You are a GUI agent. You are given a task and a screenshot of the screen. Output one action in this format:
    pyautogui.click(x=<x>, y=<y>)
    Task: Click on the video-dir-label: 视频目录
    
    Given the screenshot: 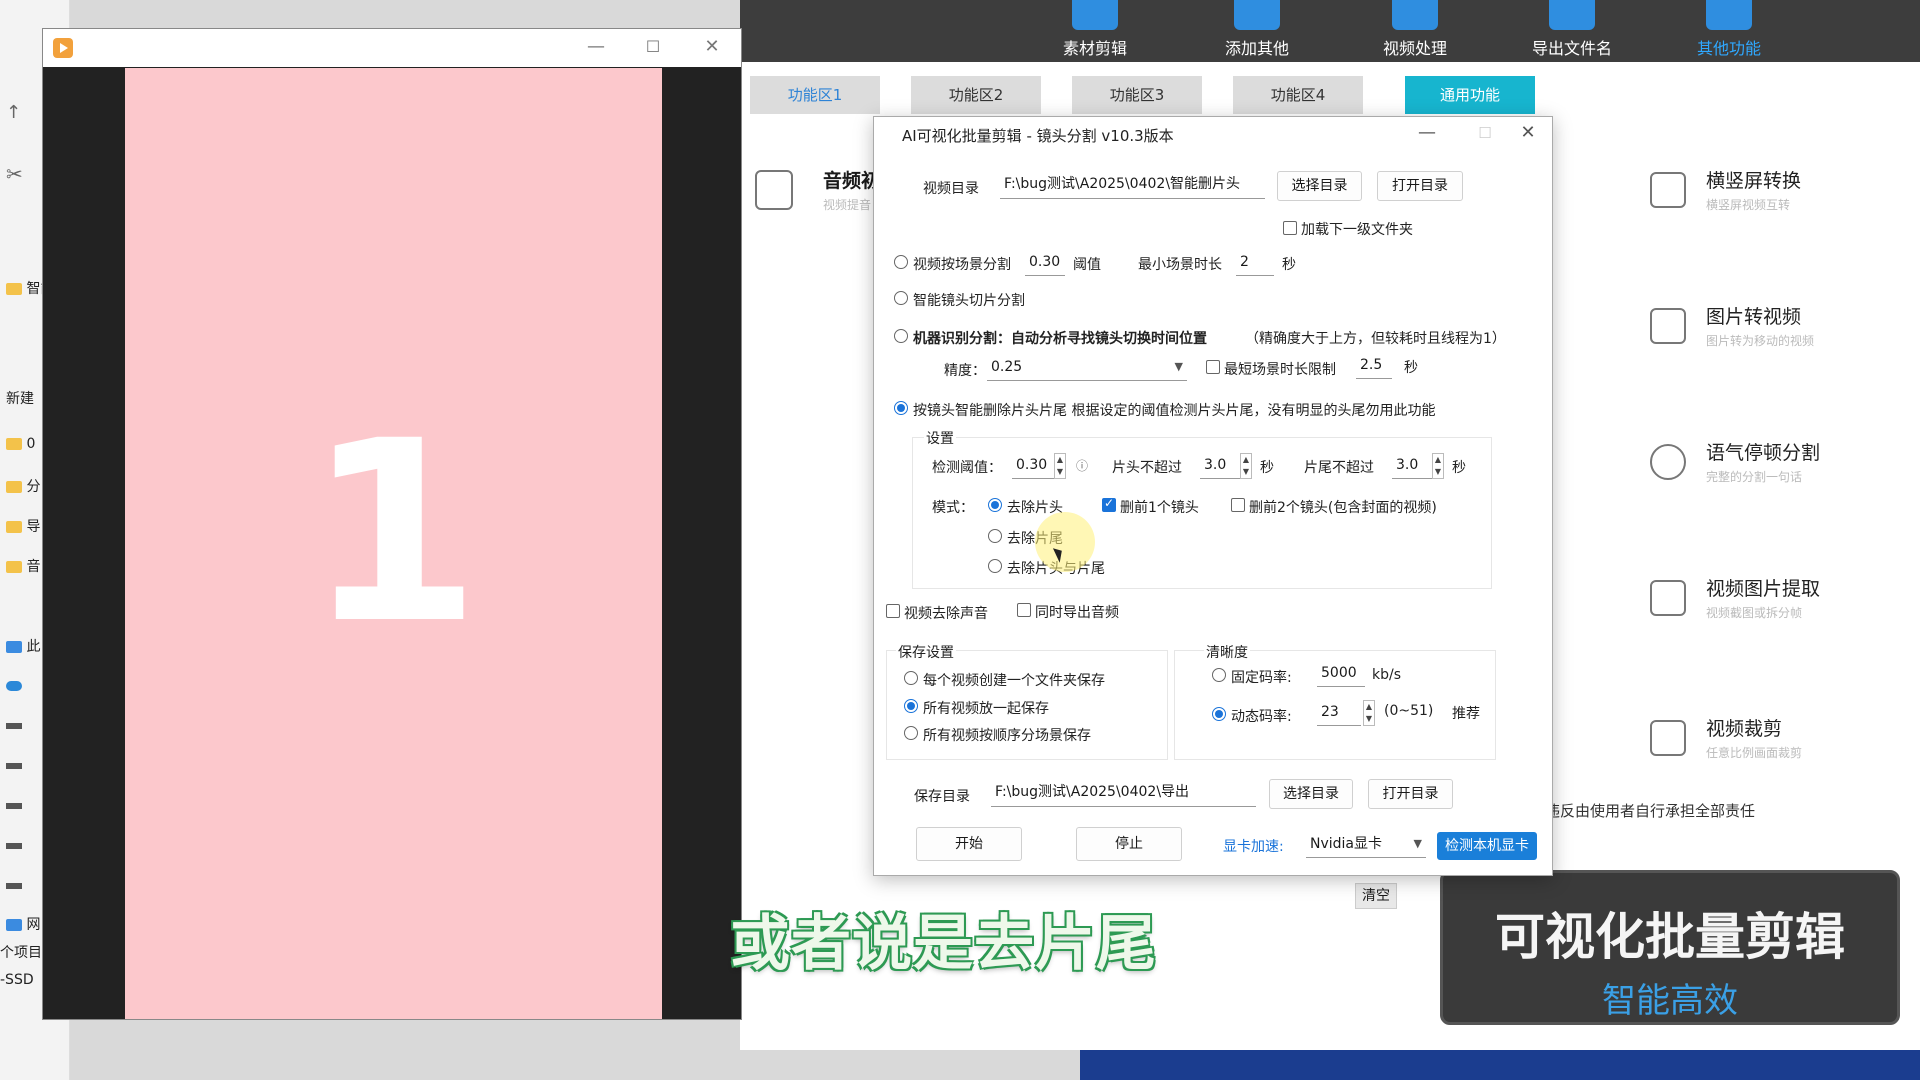 What is the action you would take?
    pyautogui.click(x=951, y=189)
    